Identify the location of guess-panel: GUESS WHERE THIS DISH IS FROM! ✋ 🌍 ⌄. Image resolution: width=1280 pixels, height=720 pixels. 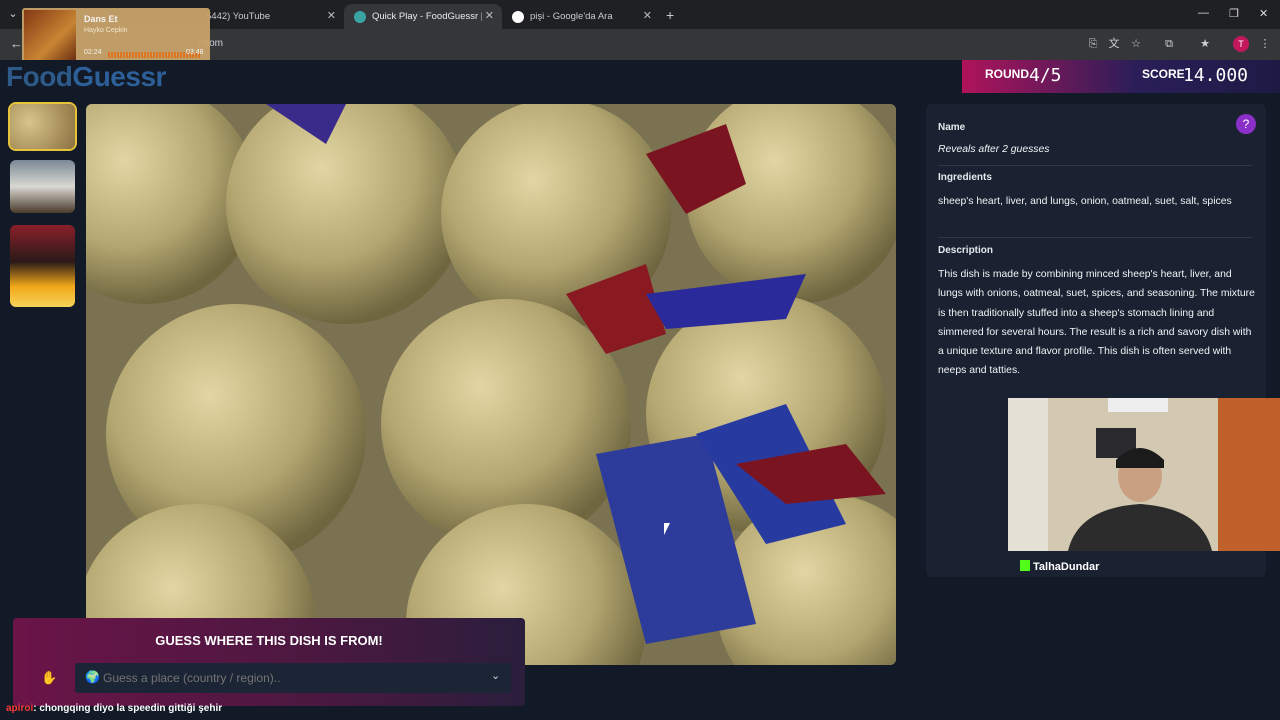
(269, 662).